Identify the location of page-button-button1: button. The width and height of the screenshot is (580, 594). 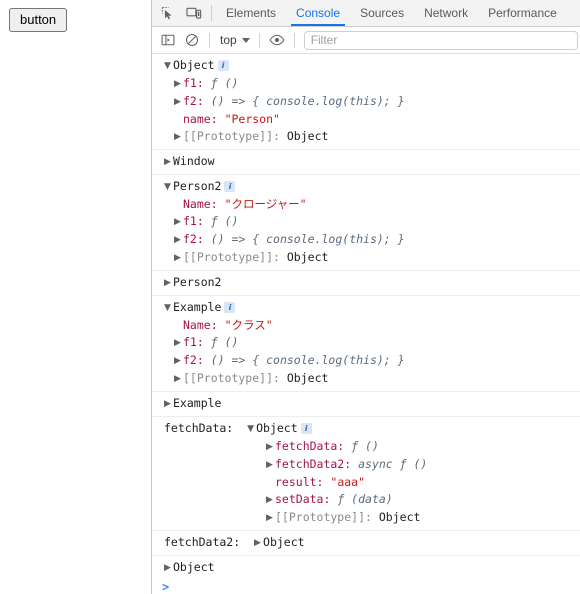
(38, 20).